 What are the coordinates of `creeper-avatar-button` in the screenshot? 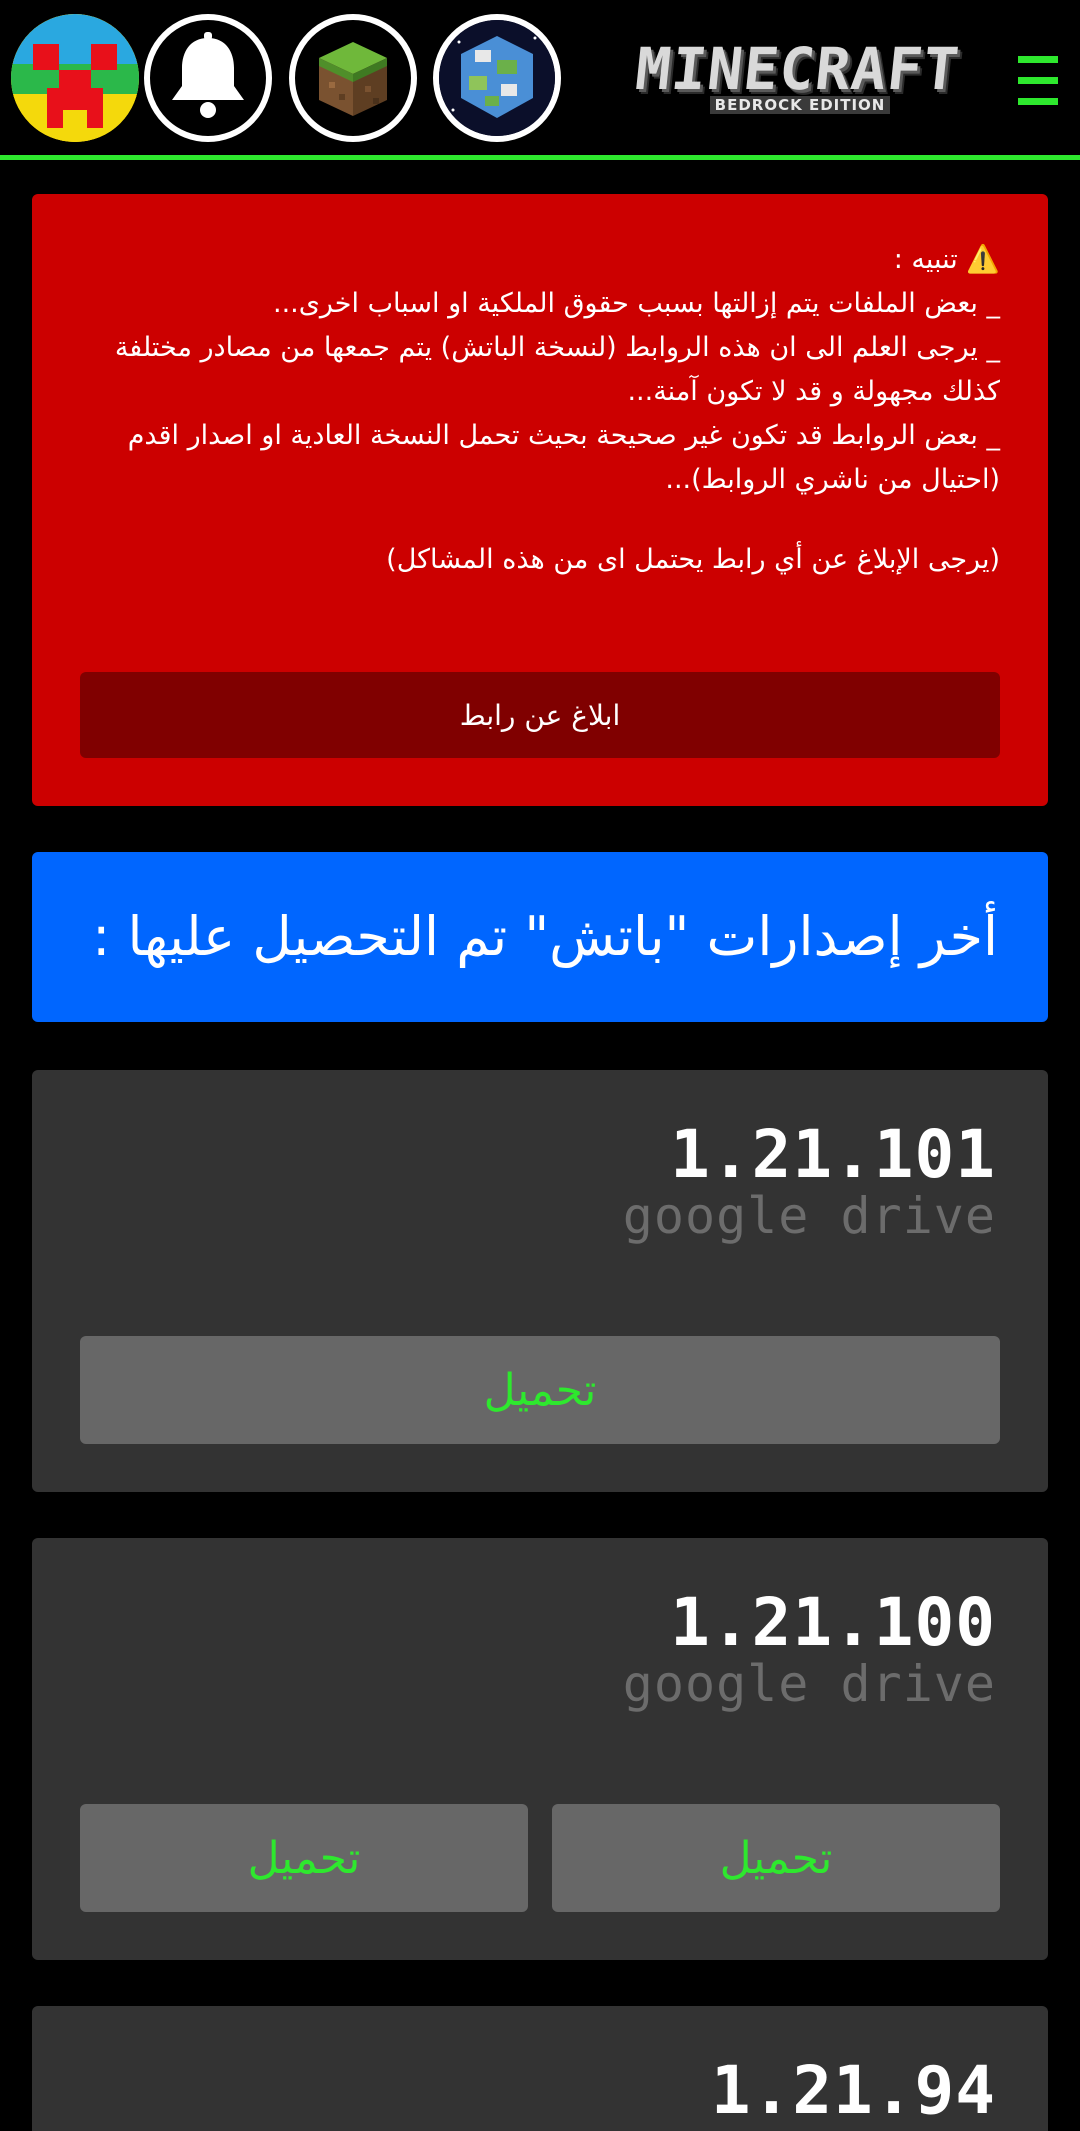 It's located at (75, 78).